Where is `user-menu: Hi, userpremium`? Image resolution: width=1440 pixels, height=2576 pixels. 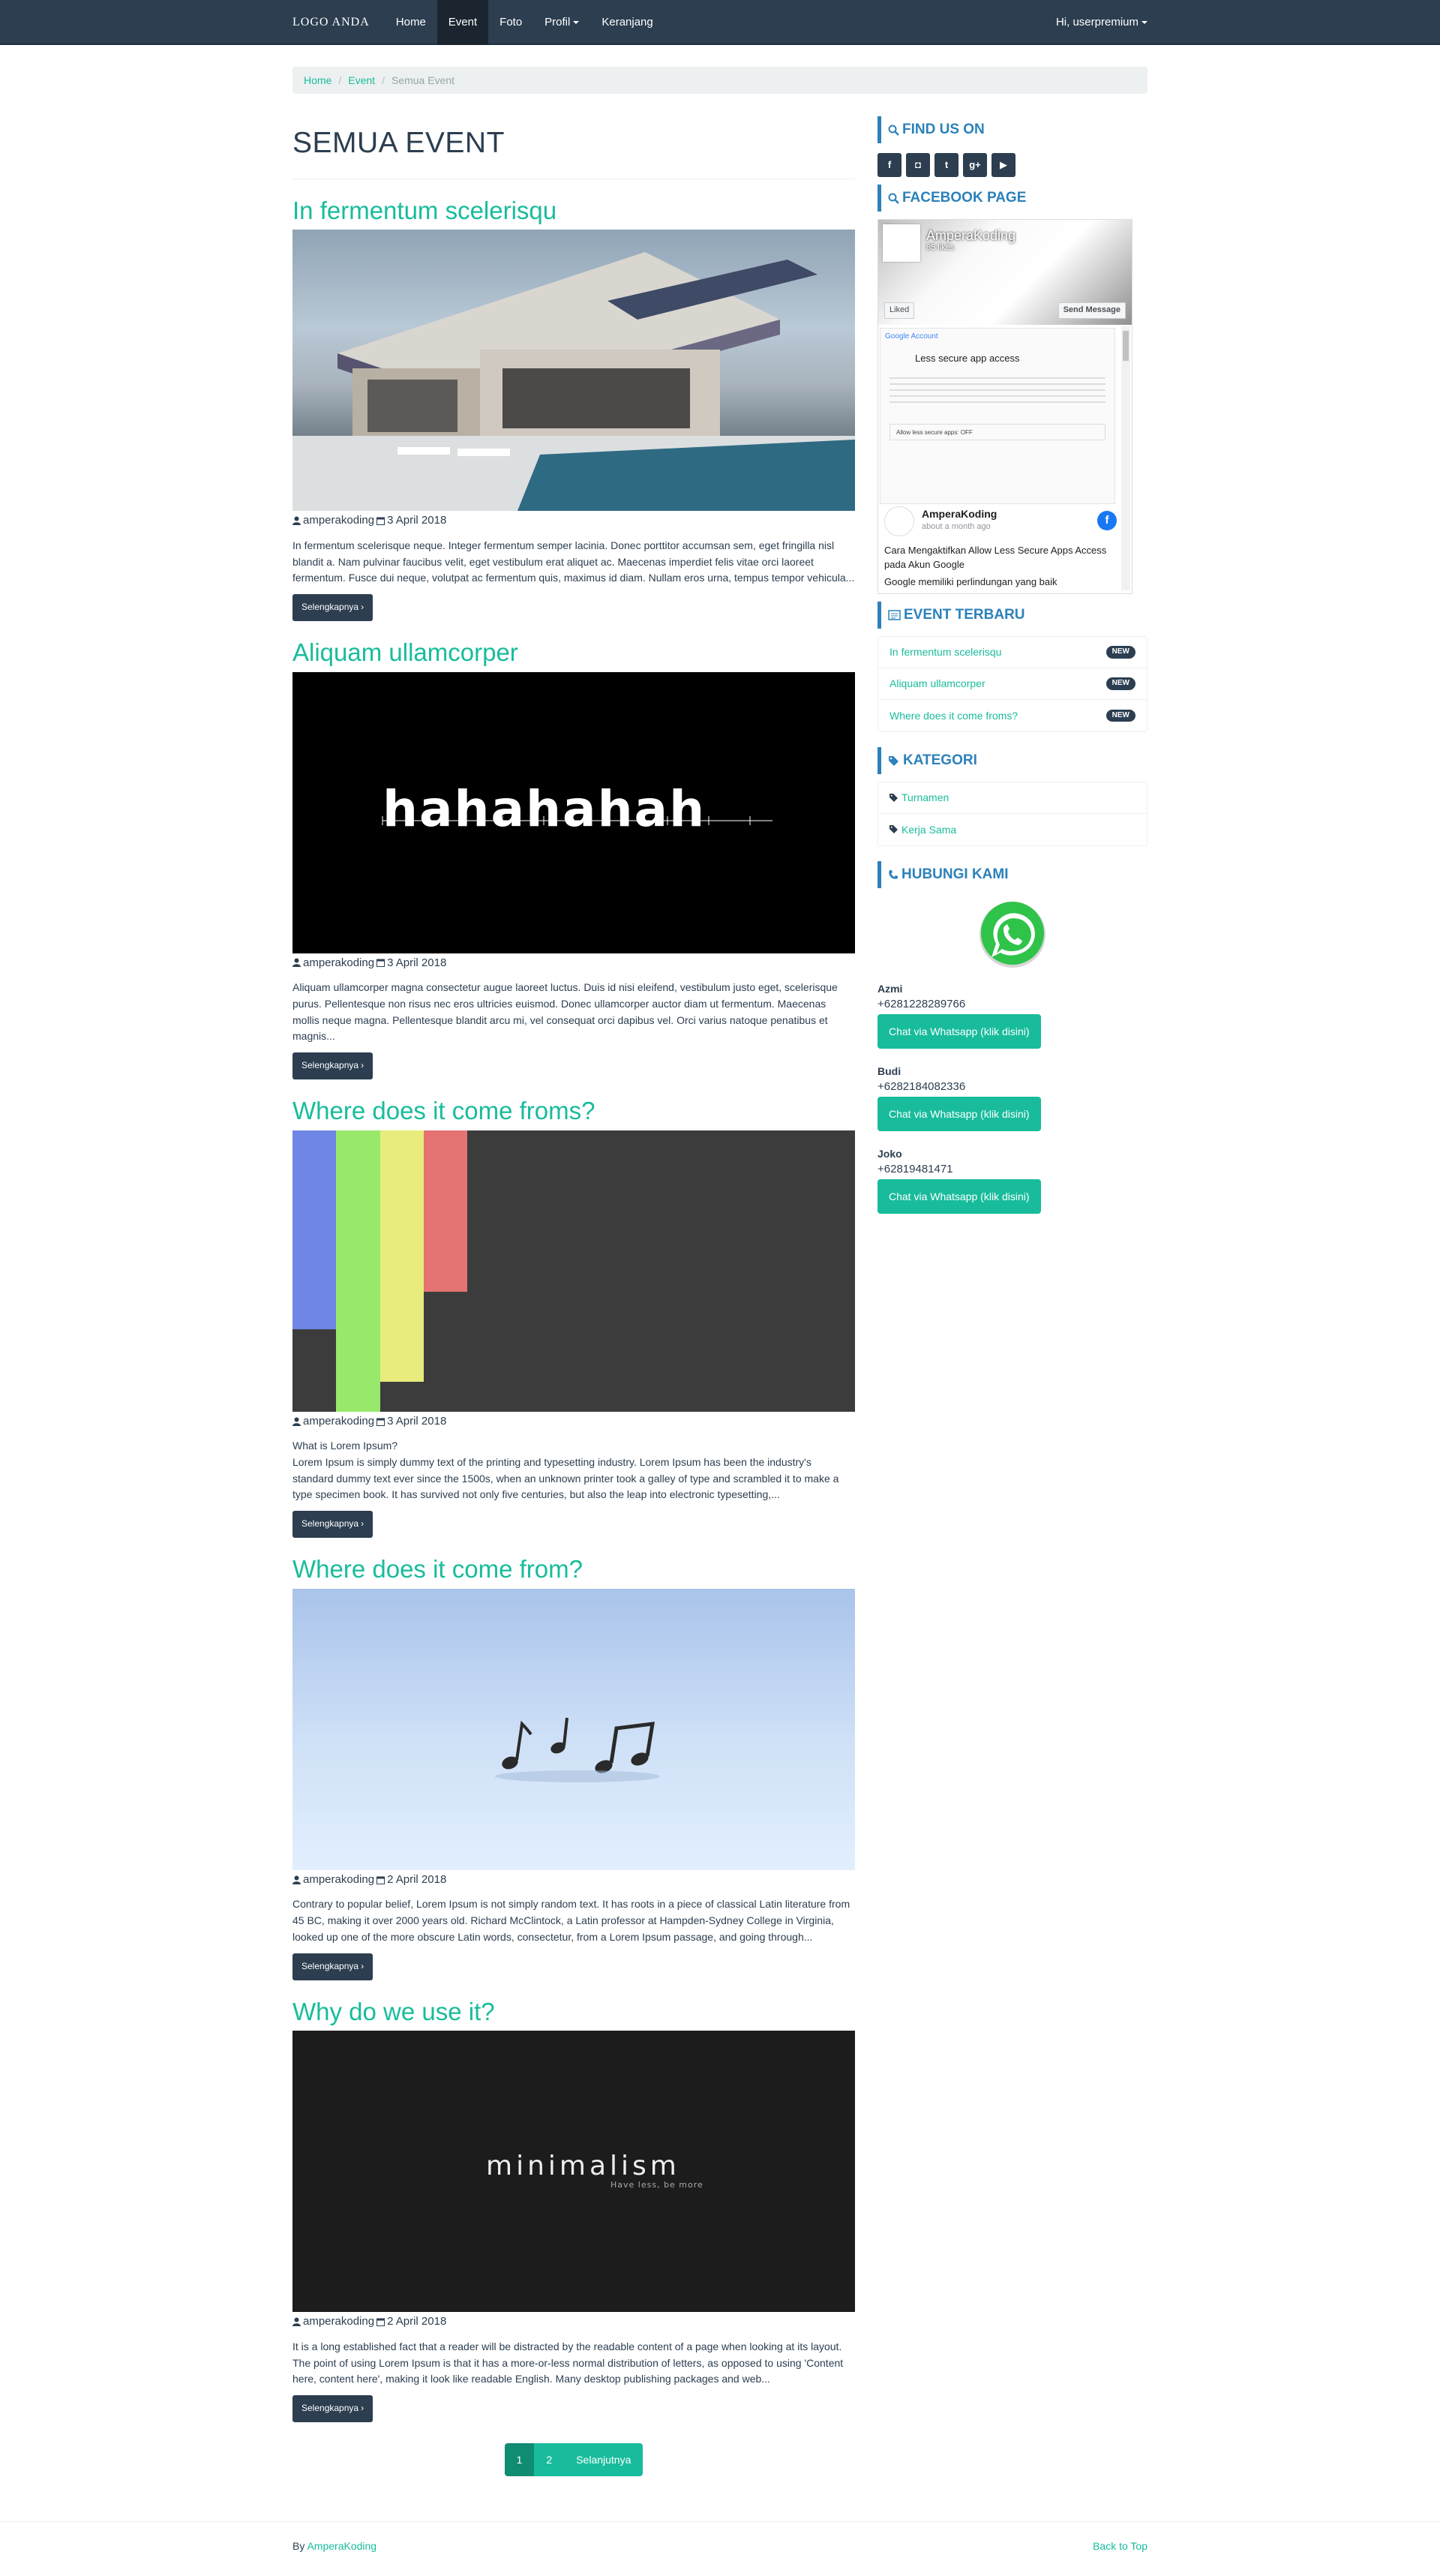
user-menu: Hi, userpremium is located at coordinates (1096, 22).